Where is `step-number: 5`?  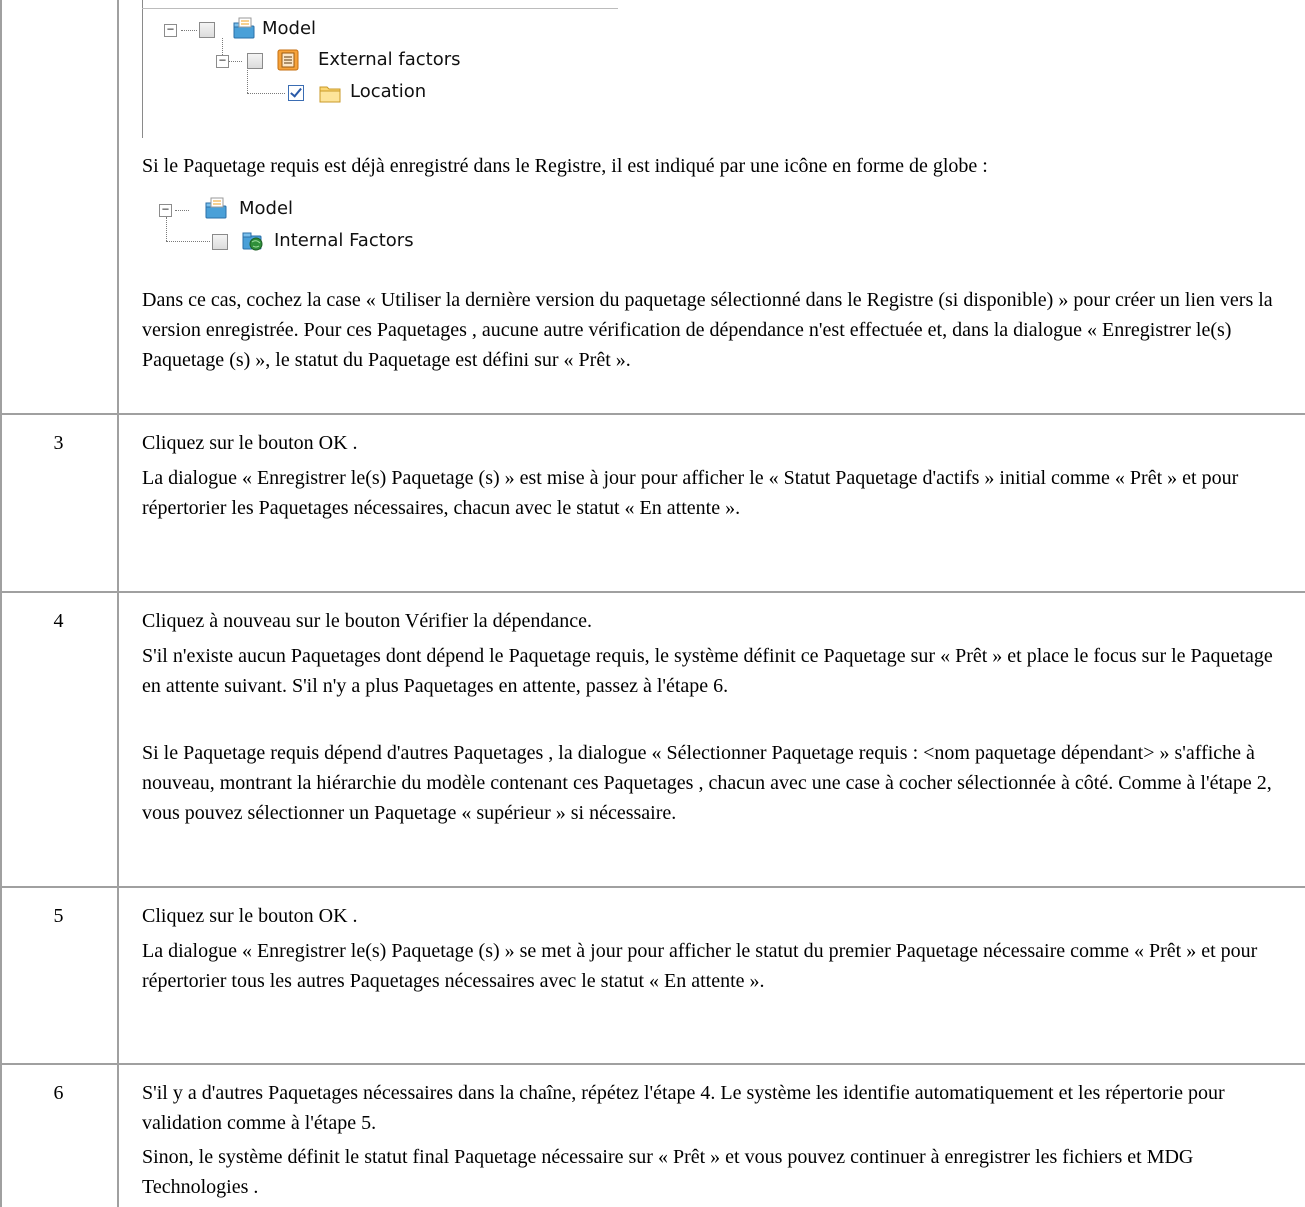 step-number: 5 is located at coordinates (58, 916).